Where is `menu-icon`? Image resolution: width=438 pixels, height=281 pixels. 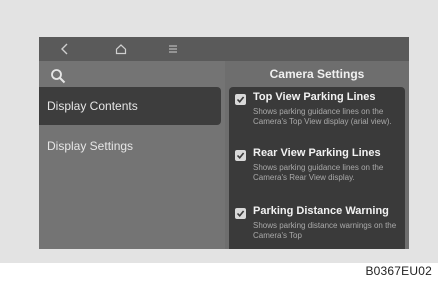
menu-icon is located at coordinates (173, 49).